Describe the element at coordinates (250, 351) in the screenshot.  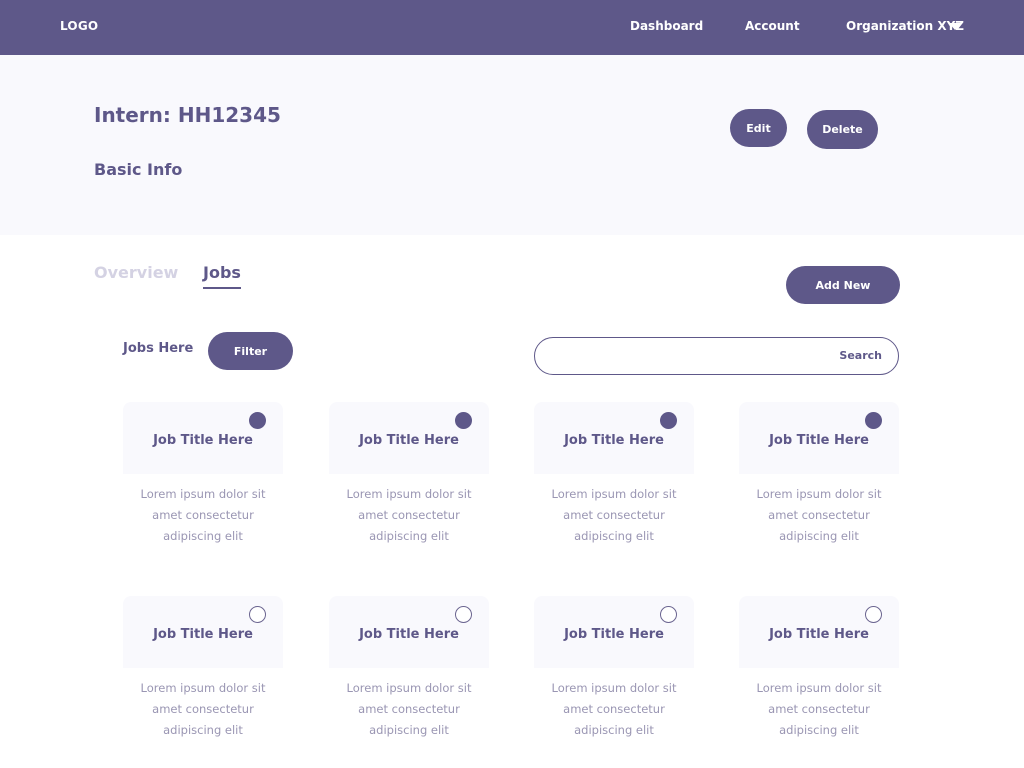
I see `filter-button: Filter` at that location.